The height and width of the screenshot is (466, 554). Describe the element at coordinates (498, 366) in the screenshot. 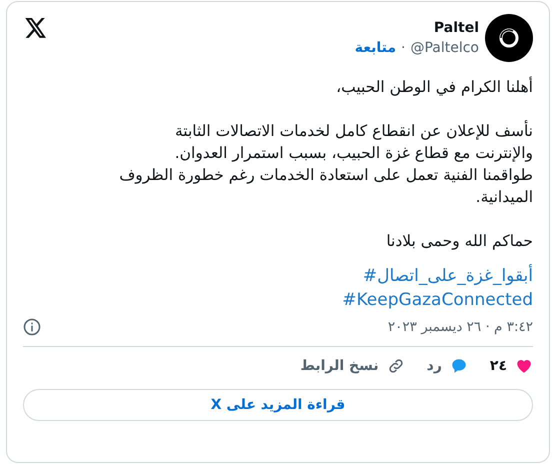

I see `action-label: ٢٤` at that location.